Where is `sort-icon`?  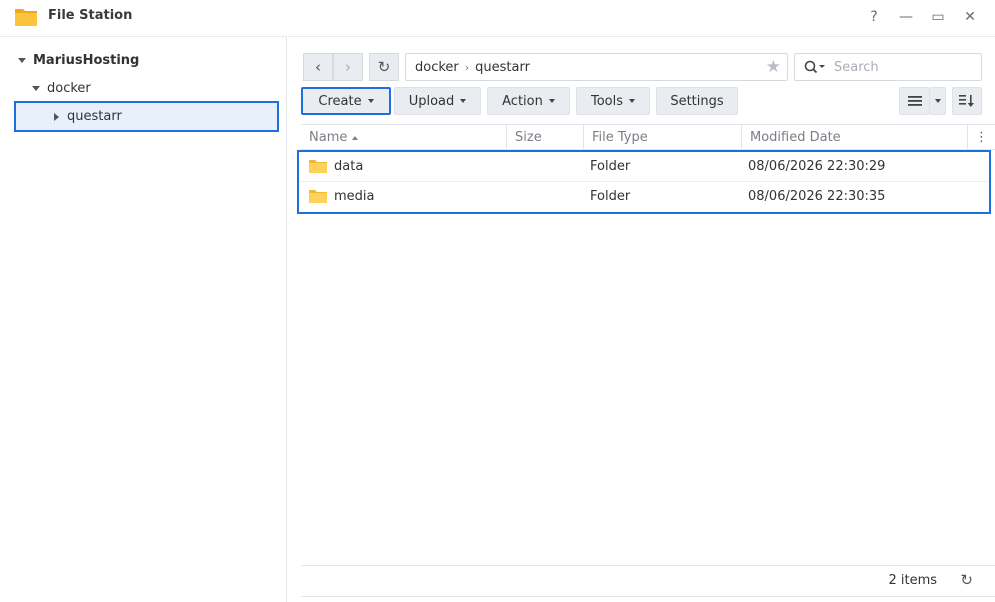
sort-icon is located at coordinates (966, 101).